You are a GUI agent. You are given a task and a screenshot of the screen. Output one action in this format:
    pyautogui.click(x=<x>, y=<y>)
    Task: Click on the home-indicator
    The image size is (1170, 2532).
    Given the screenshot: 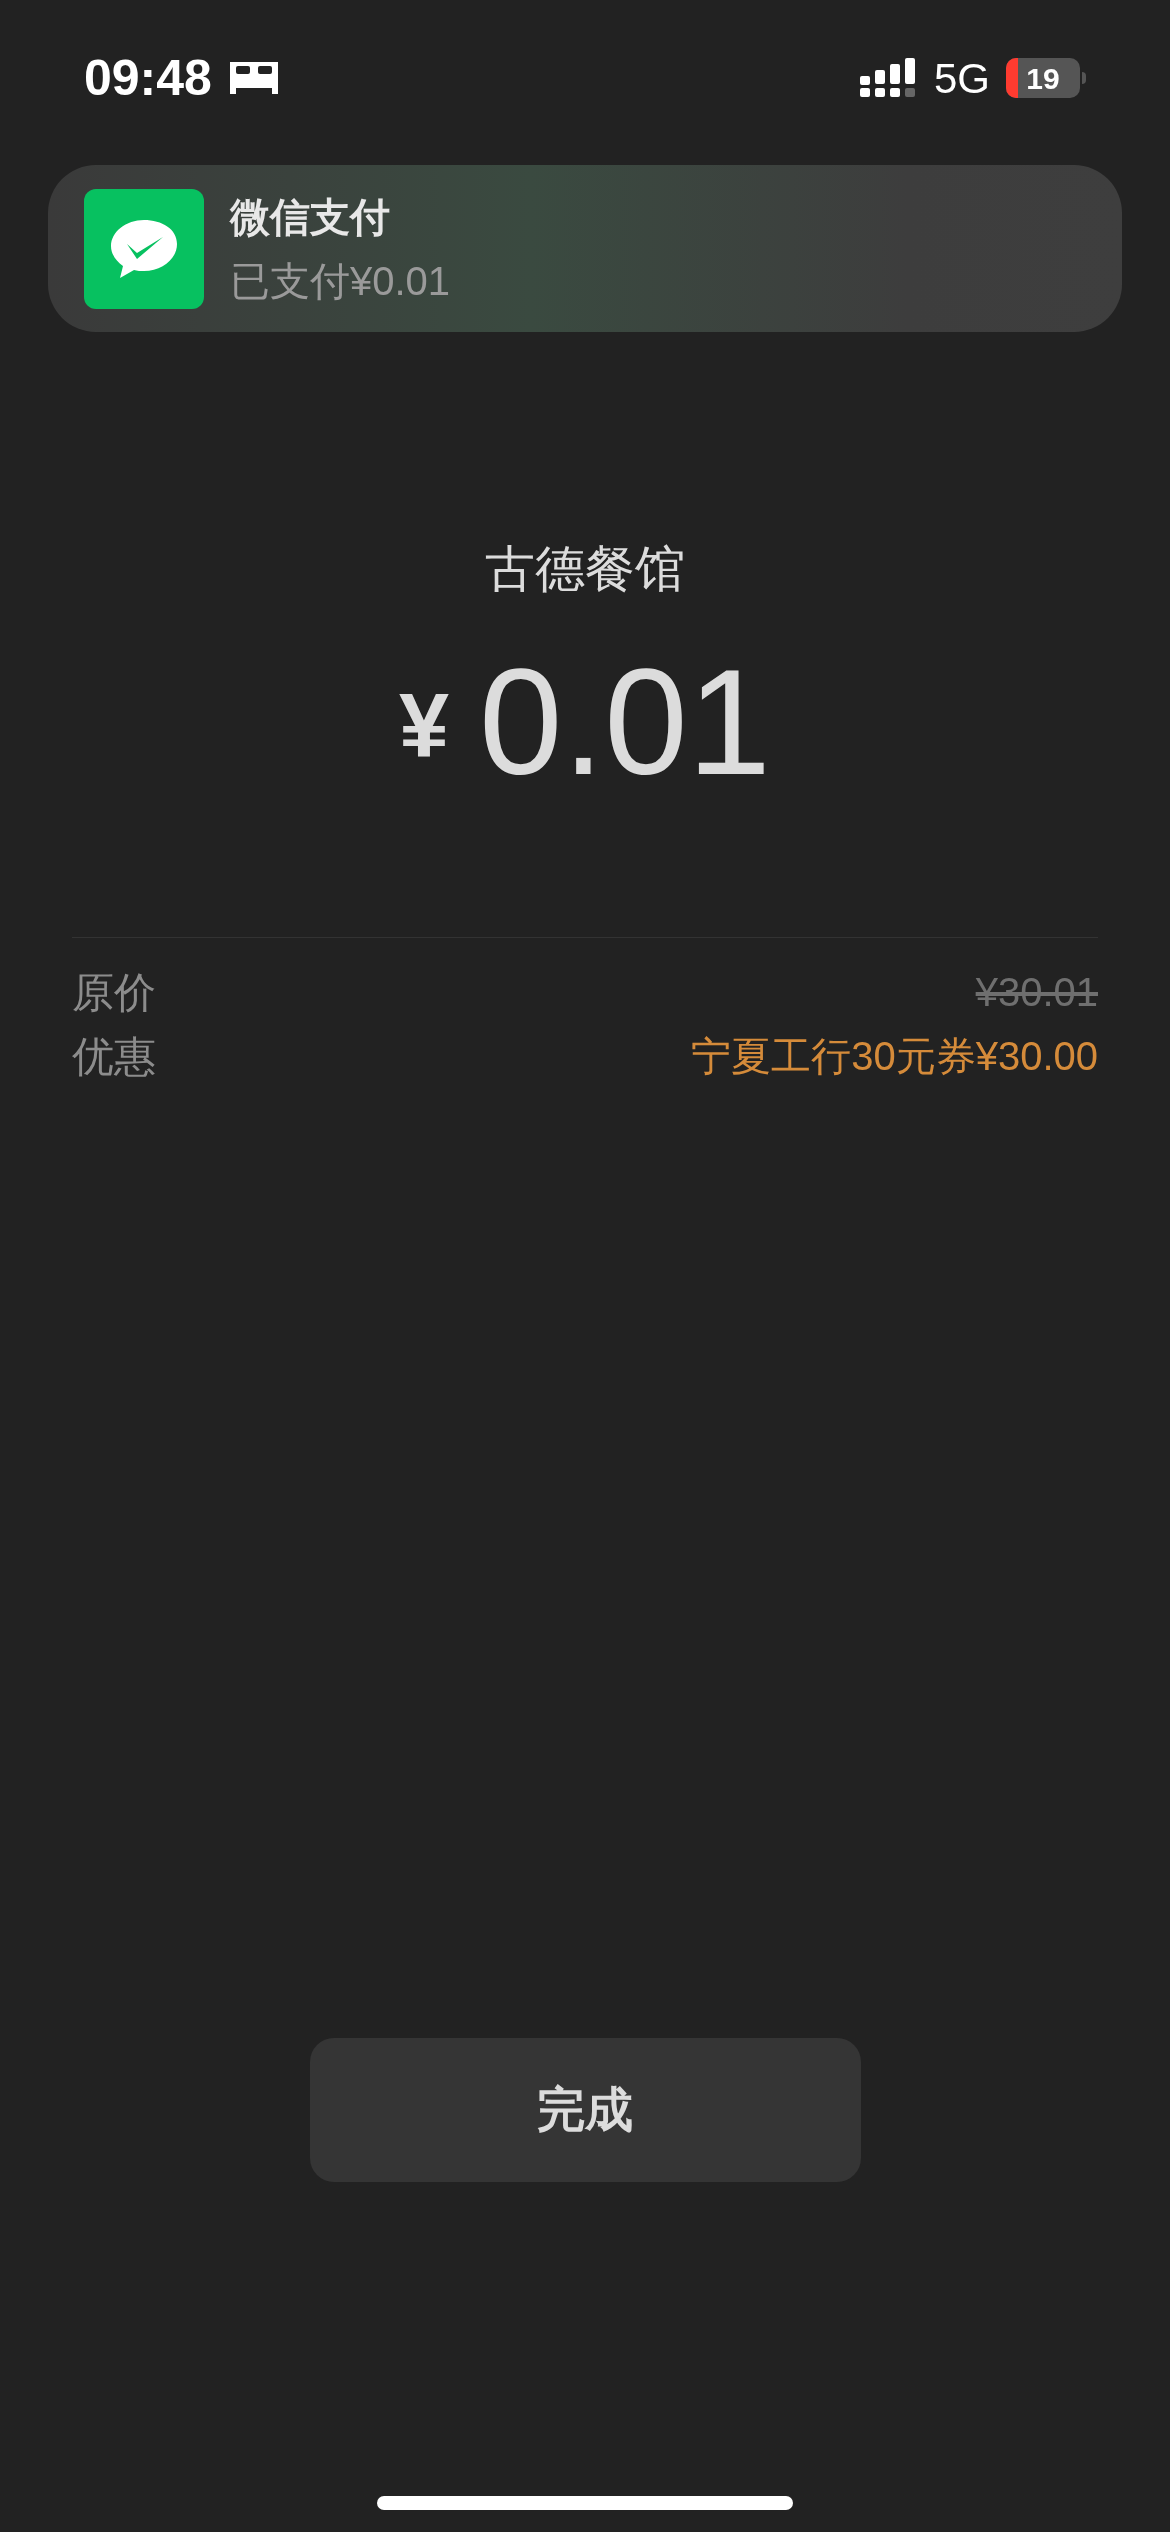 What is the action you would take?
    pyautogui.click(x=585, y=2503)
    